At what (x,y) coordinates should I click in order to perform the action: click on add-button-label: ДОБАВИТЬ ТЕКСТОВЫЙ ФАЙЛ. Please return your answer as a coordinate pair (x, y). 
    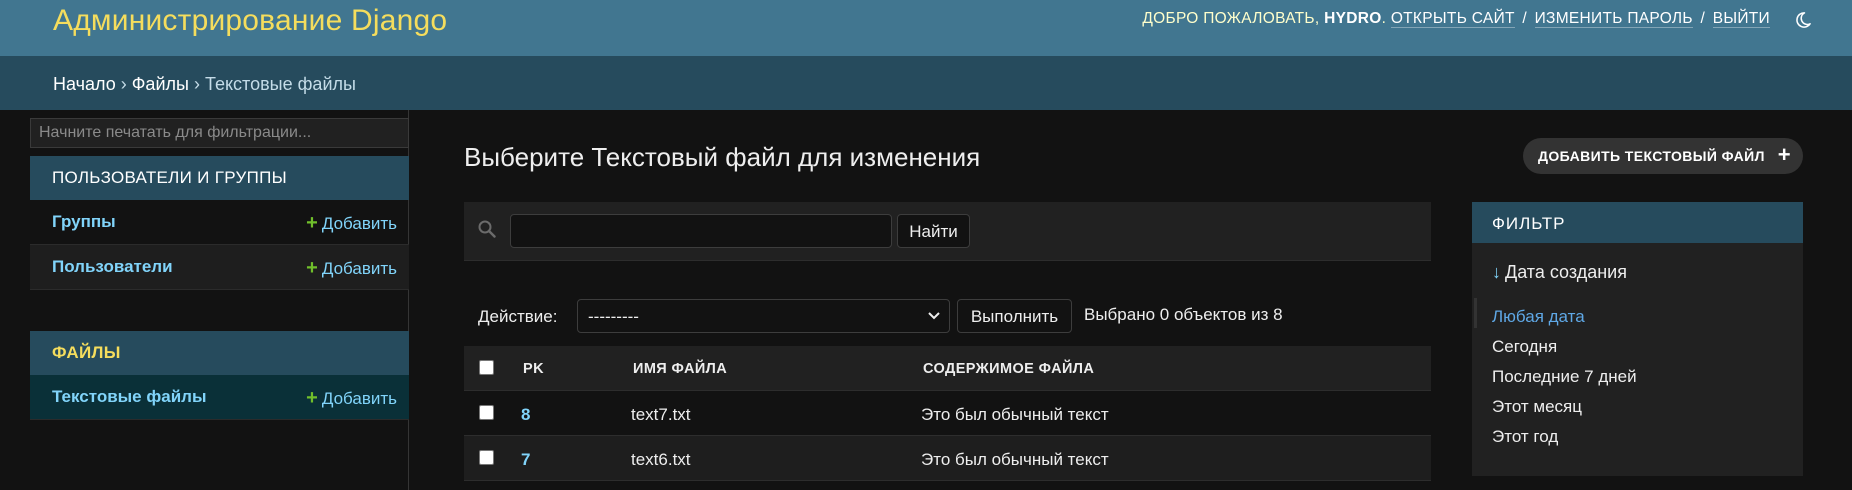
    Looking at the image, I should click on (1651, 156).